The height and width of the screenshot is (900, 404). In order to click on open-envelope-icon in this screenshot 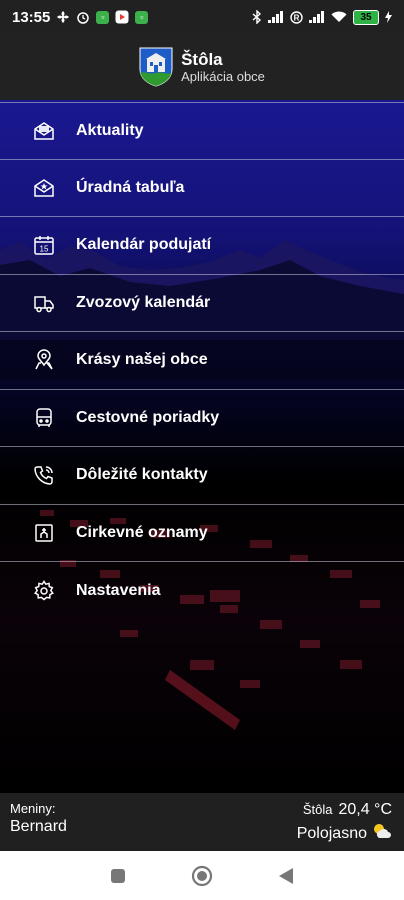, I will do `click(44, 131)`.